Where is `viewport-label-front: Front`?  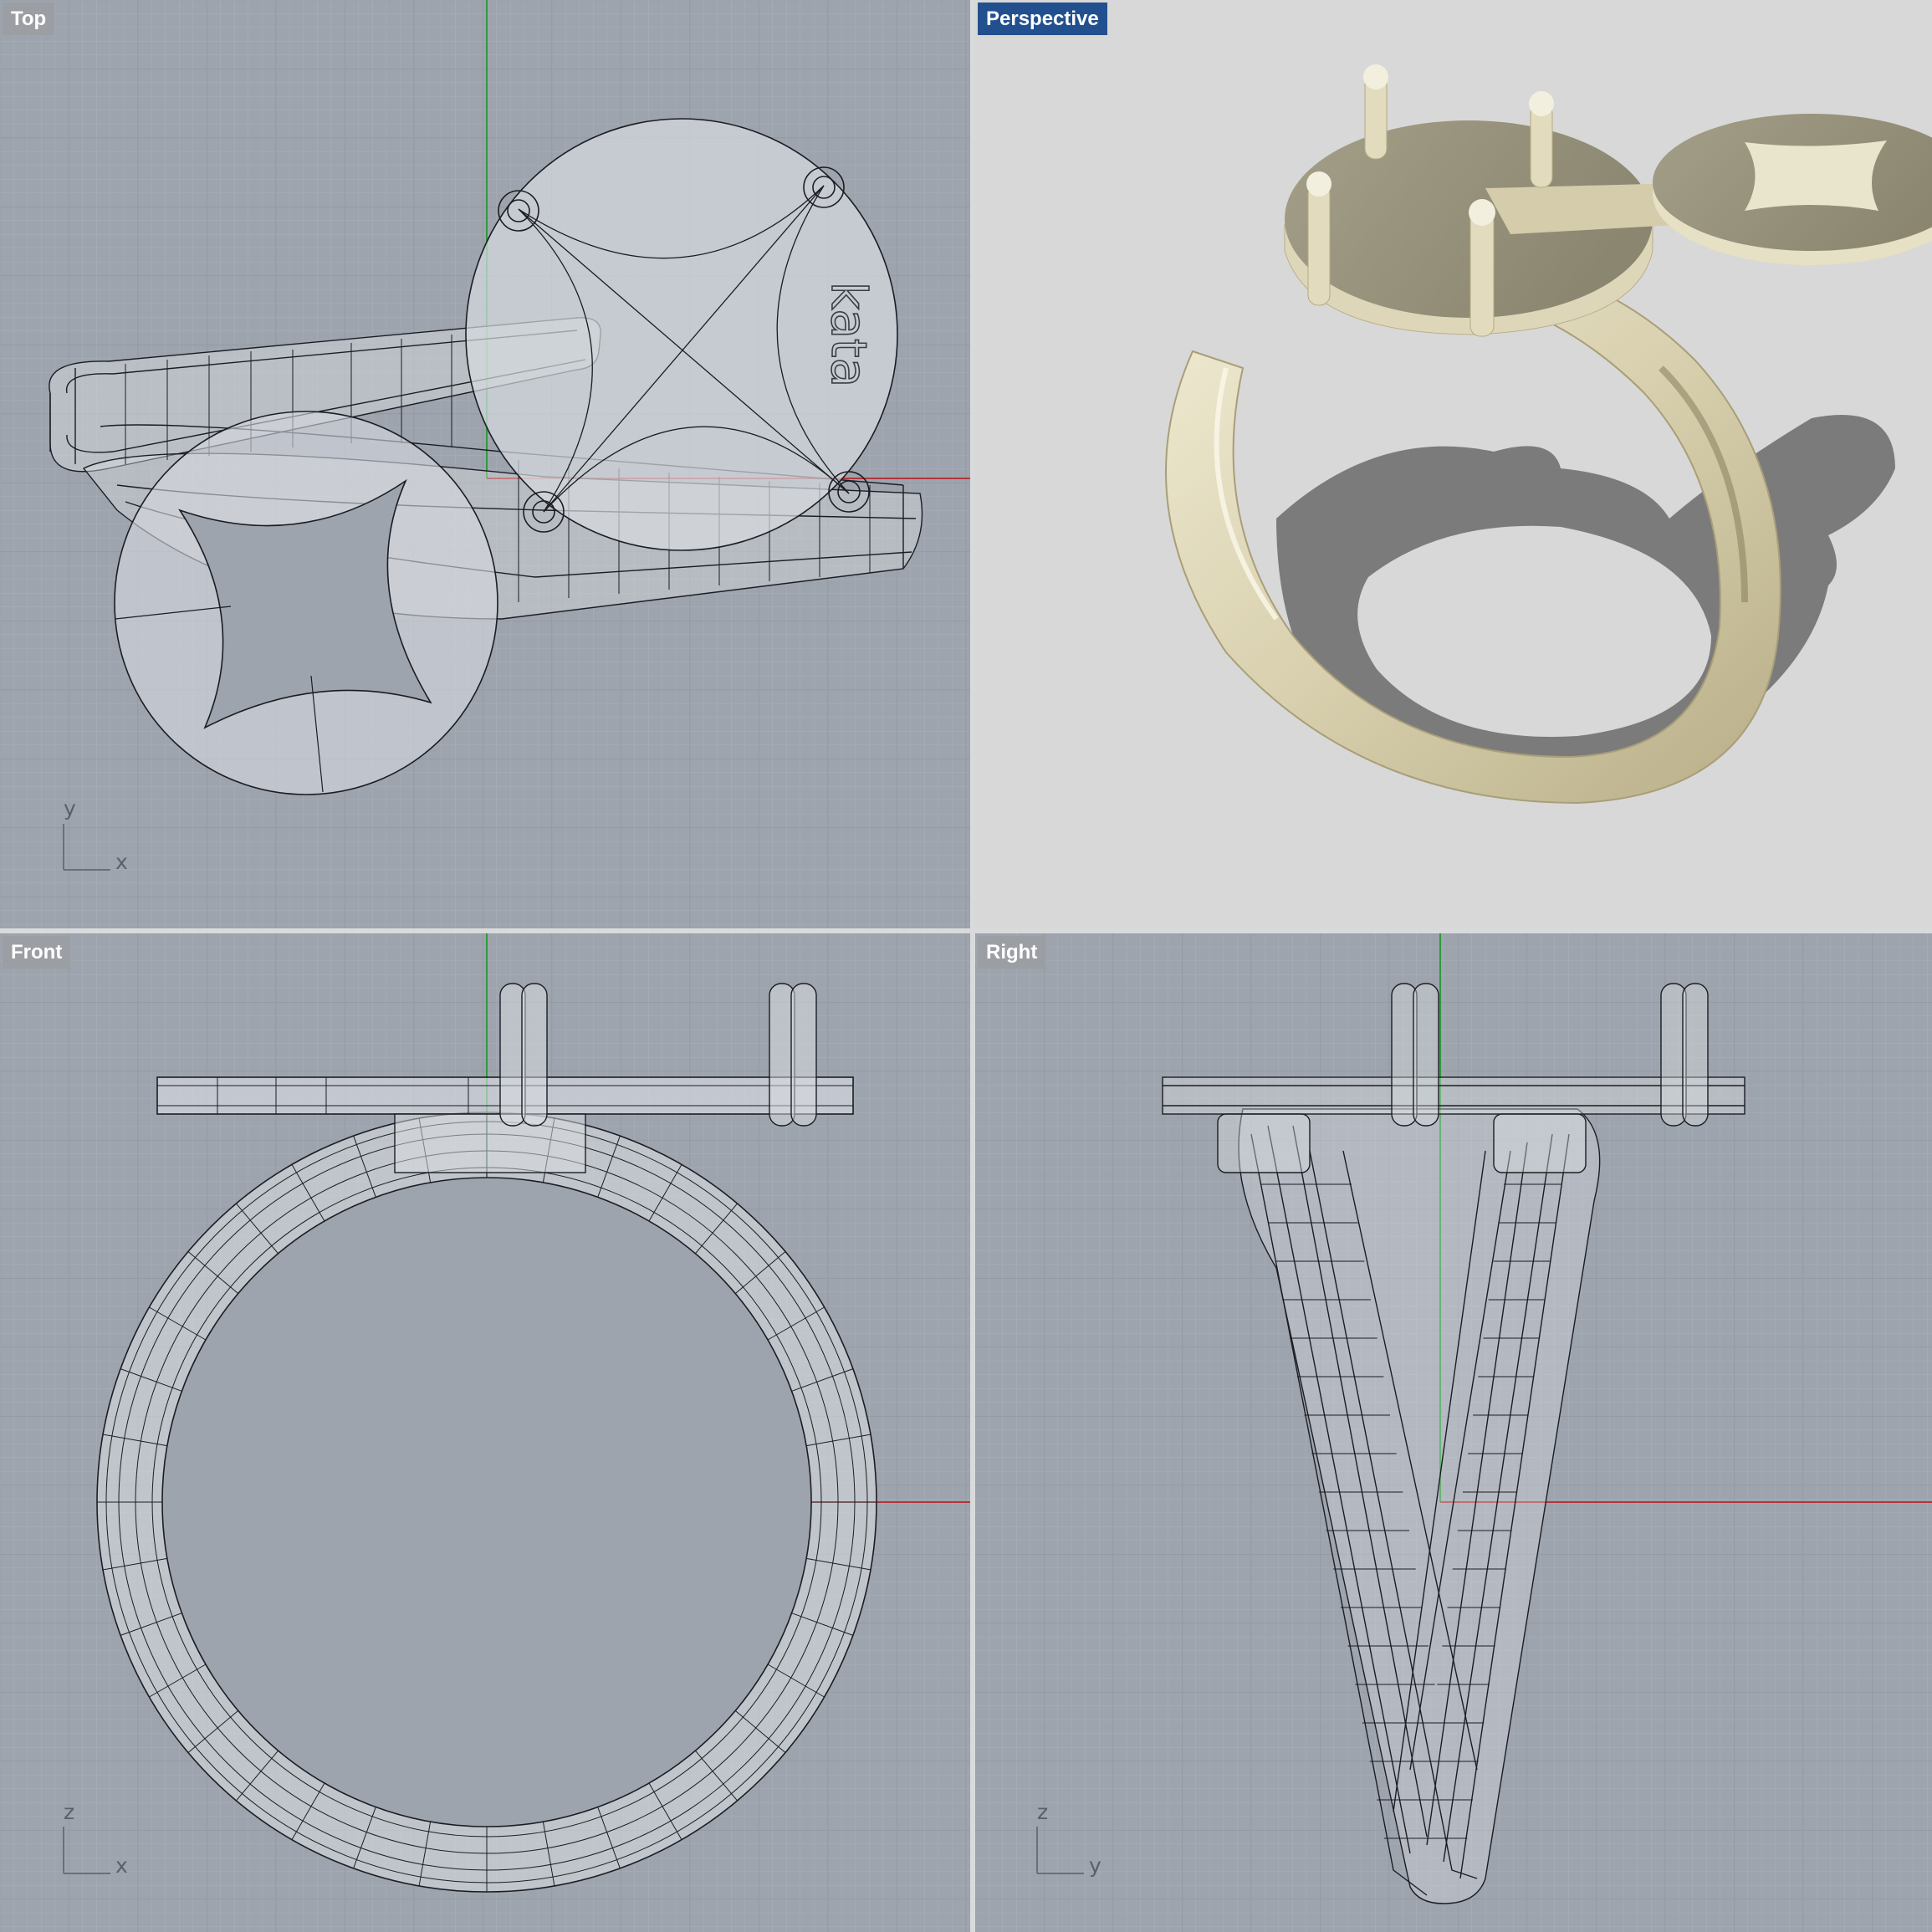
viewport-label-front: Front is located at coordinates (37, 952).